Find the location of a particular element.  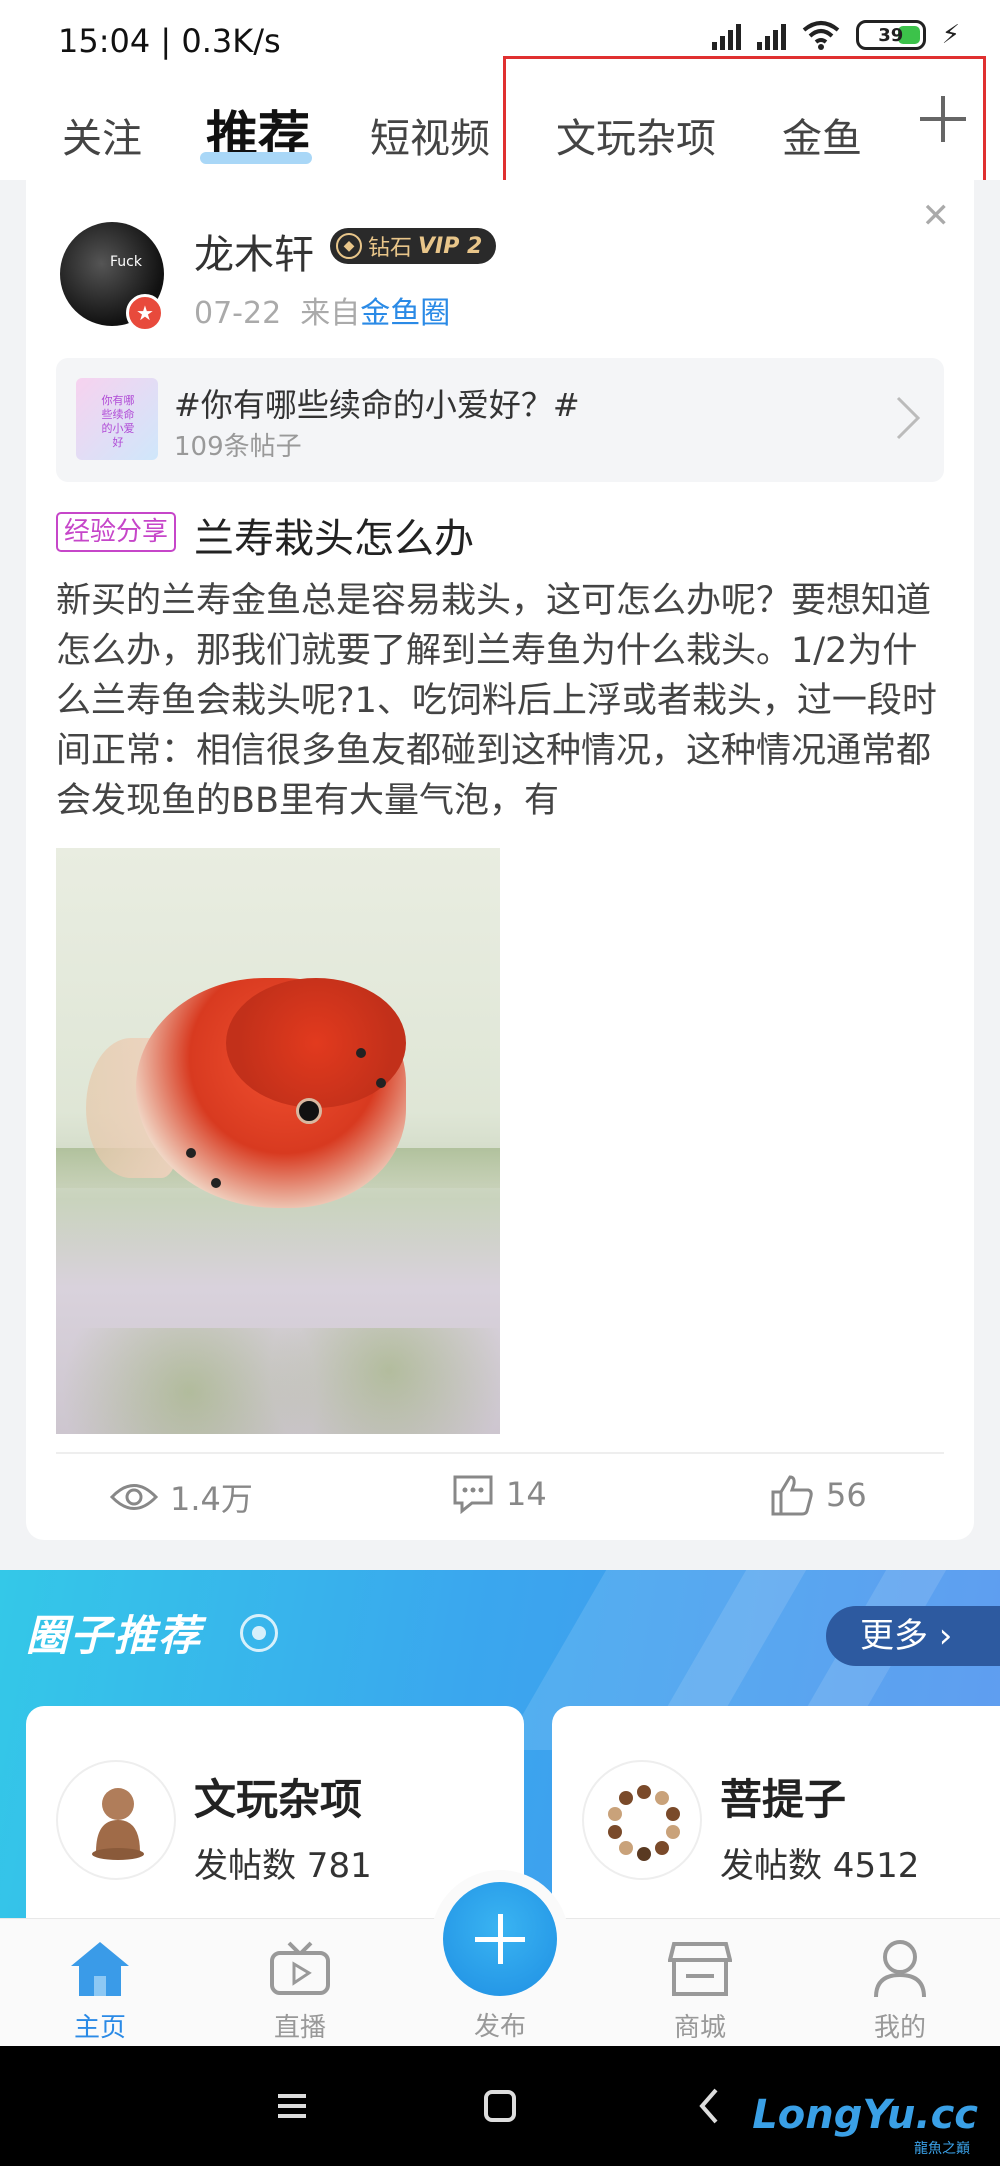

topic-link: 你有哪些续命的小爱好 #你有哪些续命的小爱好？# 109条帖子 is located at coordinates (500, 420).